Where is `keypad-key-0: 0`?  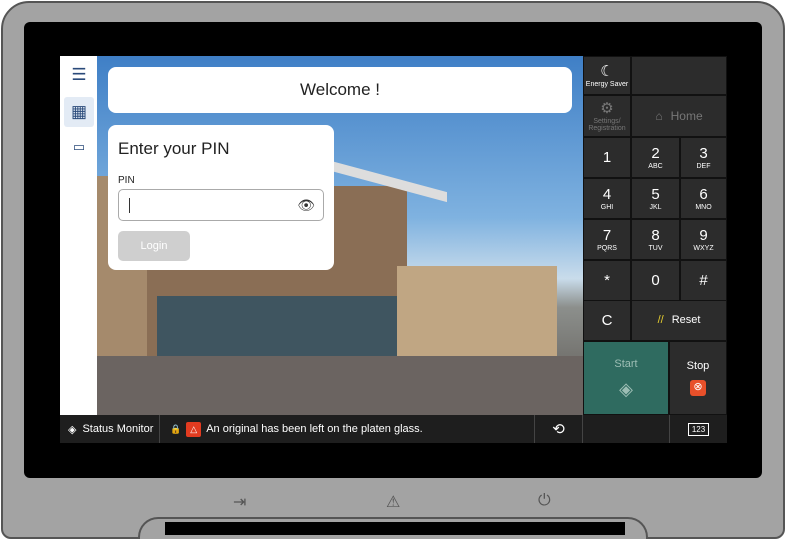
keypad-key-0: 0 is located at coordinates (655, 280).